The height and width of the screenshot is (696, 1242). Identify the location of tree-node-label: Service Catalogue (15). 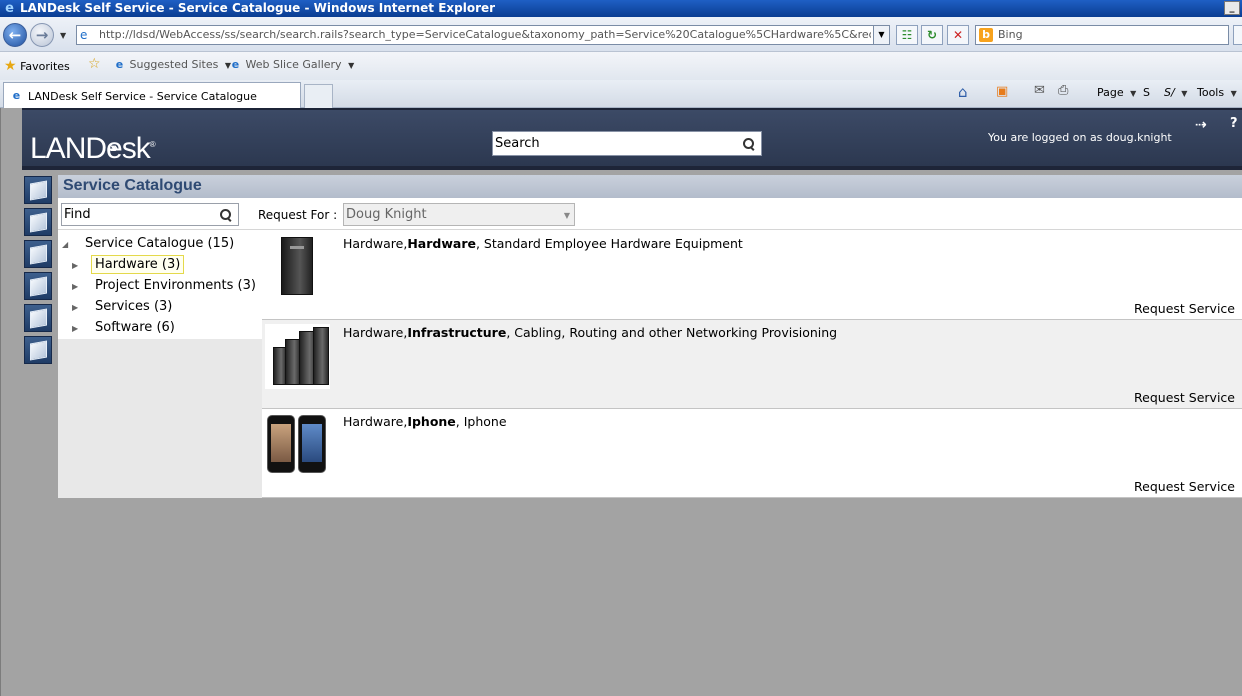
(160, 243).